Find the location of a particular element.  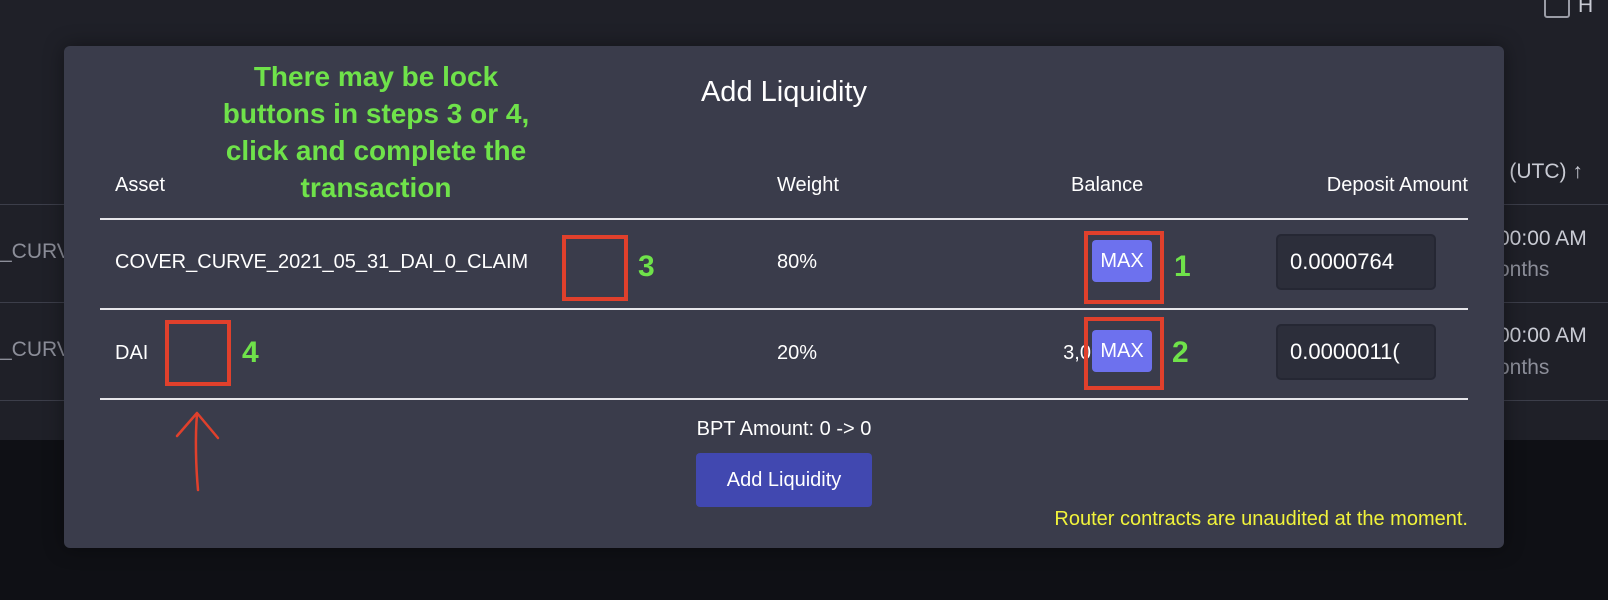

annotation-step-2-label: 2 is located at coordinates (1180, 352).